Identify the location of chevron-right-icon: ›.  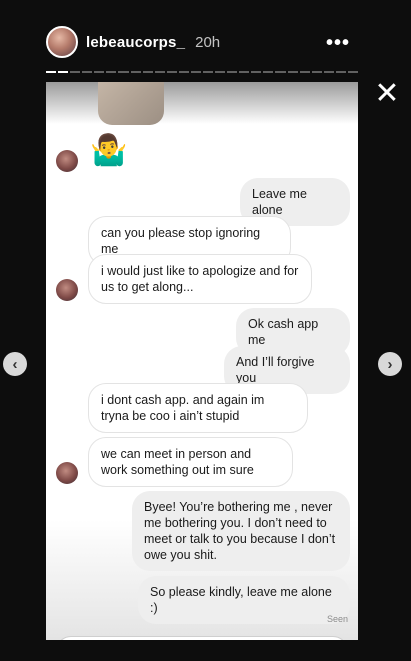
(390, 364).